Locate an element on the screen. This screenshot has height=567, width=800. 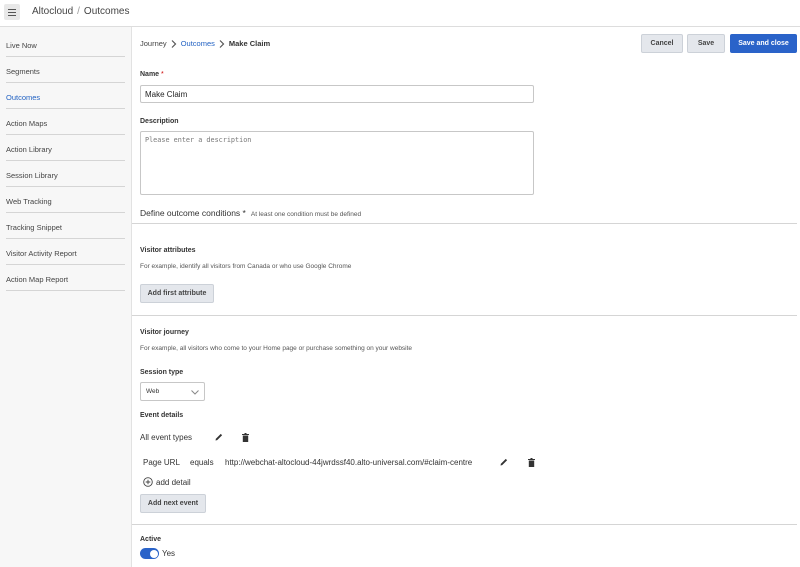
sidebar-item-web-tracking: Web Tracking is located at coordinates (65, 200).